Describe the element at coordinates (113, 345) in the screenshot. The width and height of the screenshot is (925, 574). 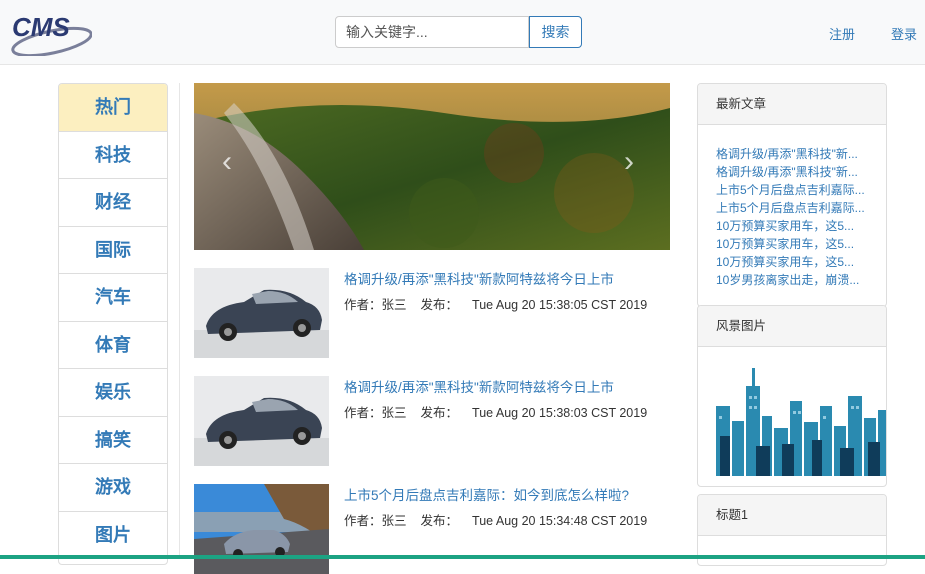
I see `category-item-sports: 体育` at that location.